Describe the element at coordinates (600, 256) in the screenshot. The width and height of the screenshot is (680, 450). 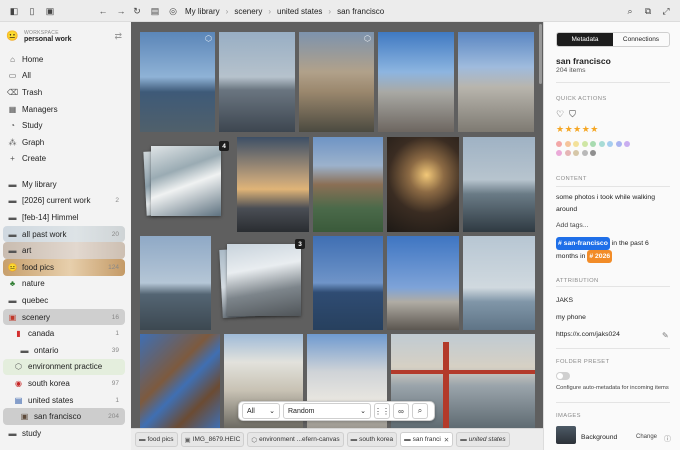
I see `tag-2026: # 2026` at that location.